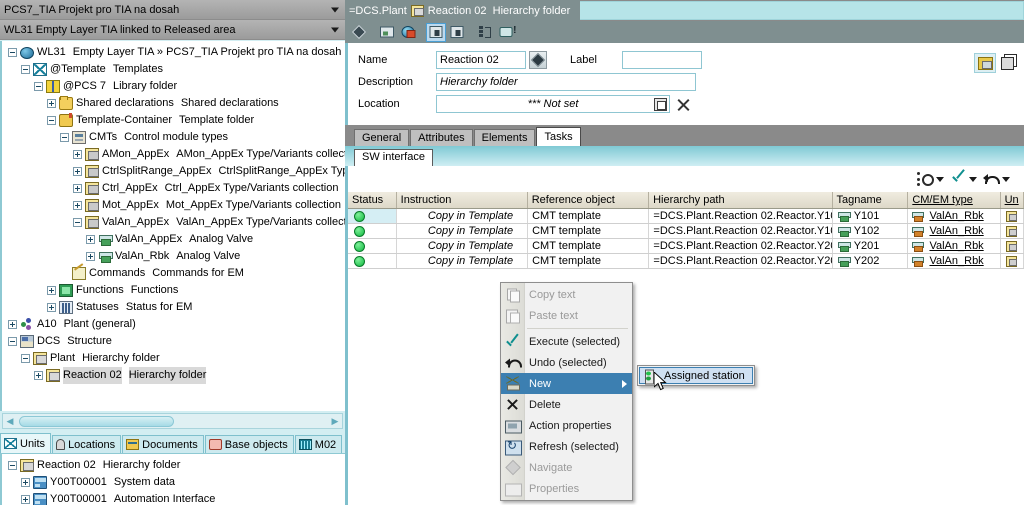 This screenshot has width=1024, height=505. I want to click on execute-button, so click(963, 179).